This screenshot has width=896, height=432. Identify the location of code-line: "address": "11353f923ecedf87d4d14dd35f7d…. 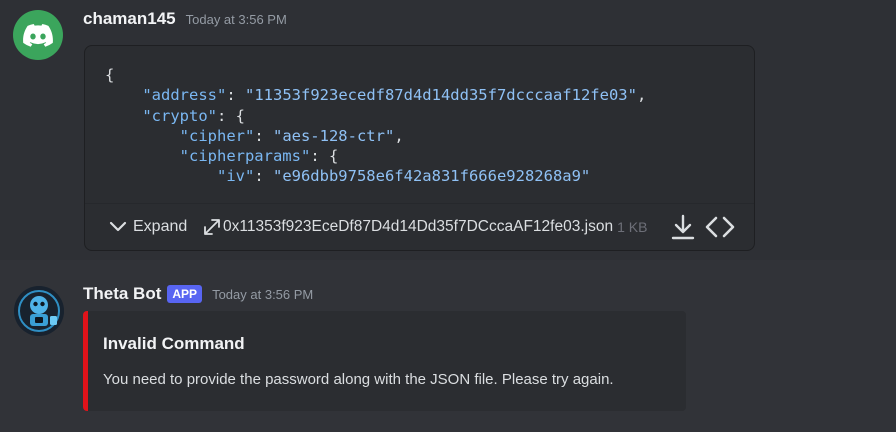
(394, 95).